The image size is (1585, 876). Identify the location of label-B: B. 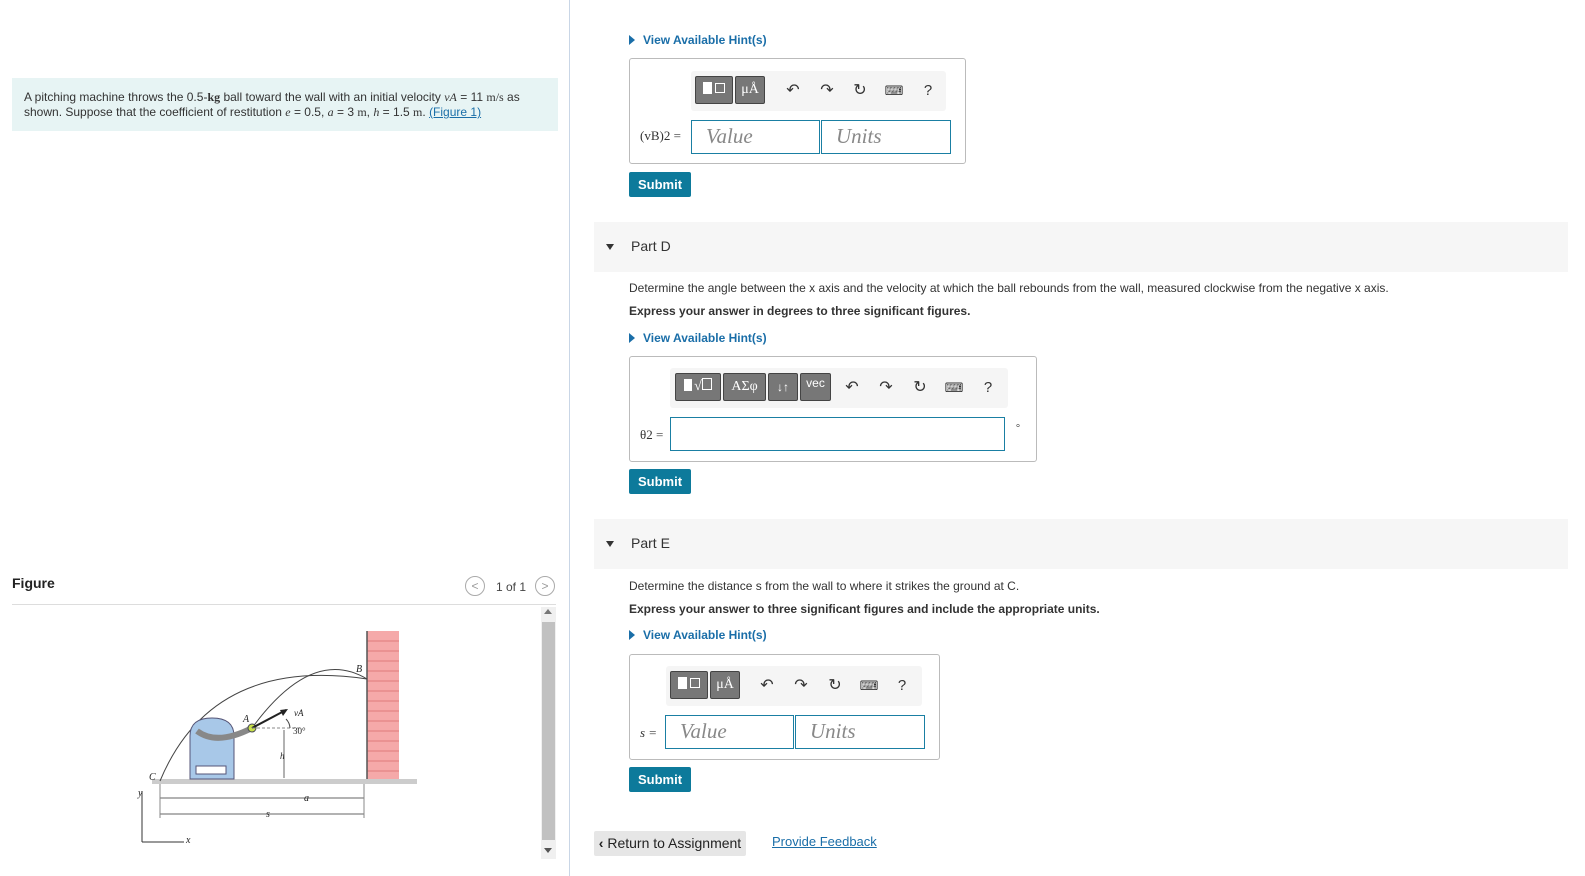
(359, 669).